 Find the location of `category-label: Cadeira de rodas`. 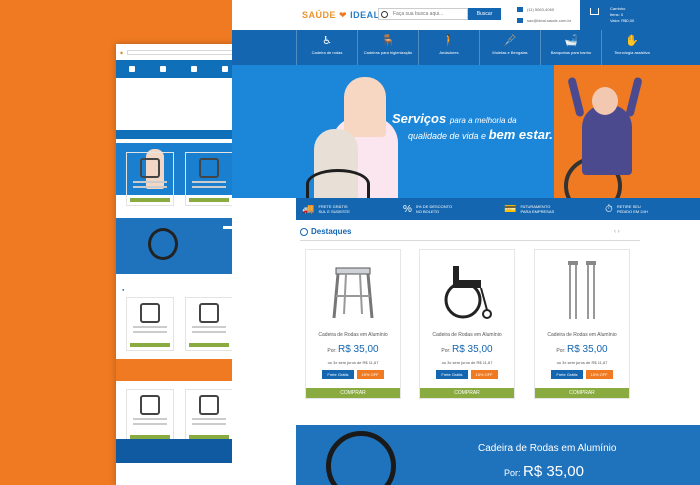

category-label: Cadeira de rodas is located at coordinates (327, 52).